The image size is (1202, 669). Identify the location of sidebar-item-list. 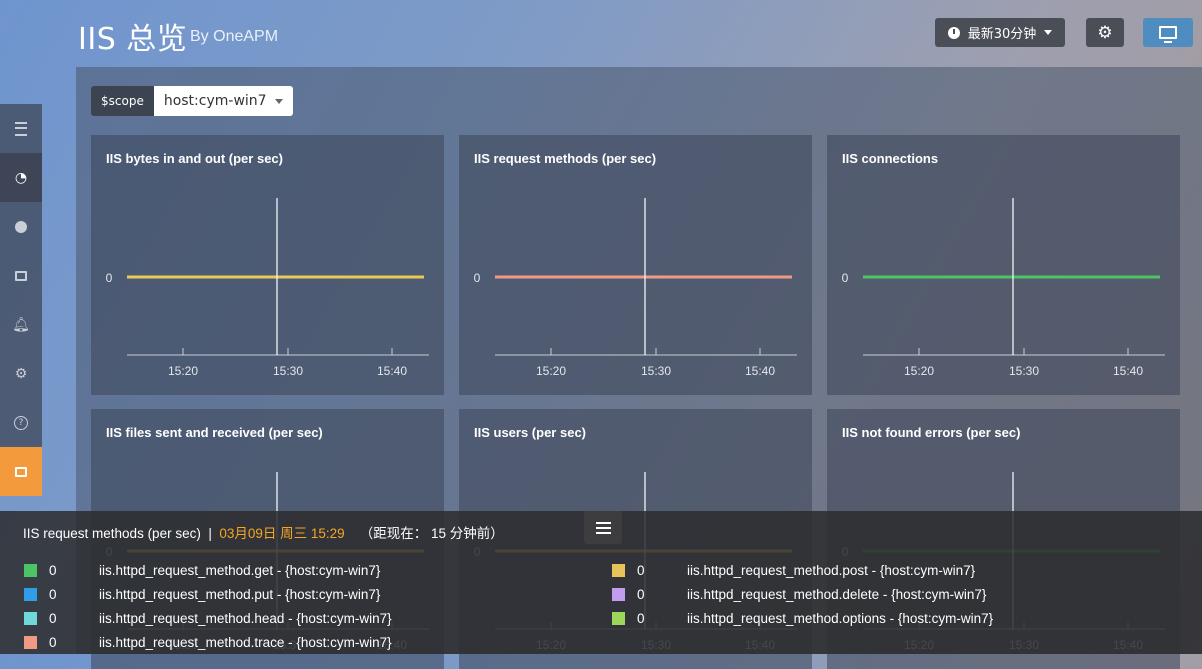
(21, 128).